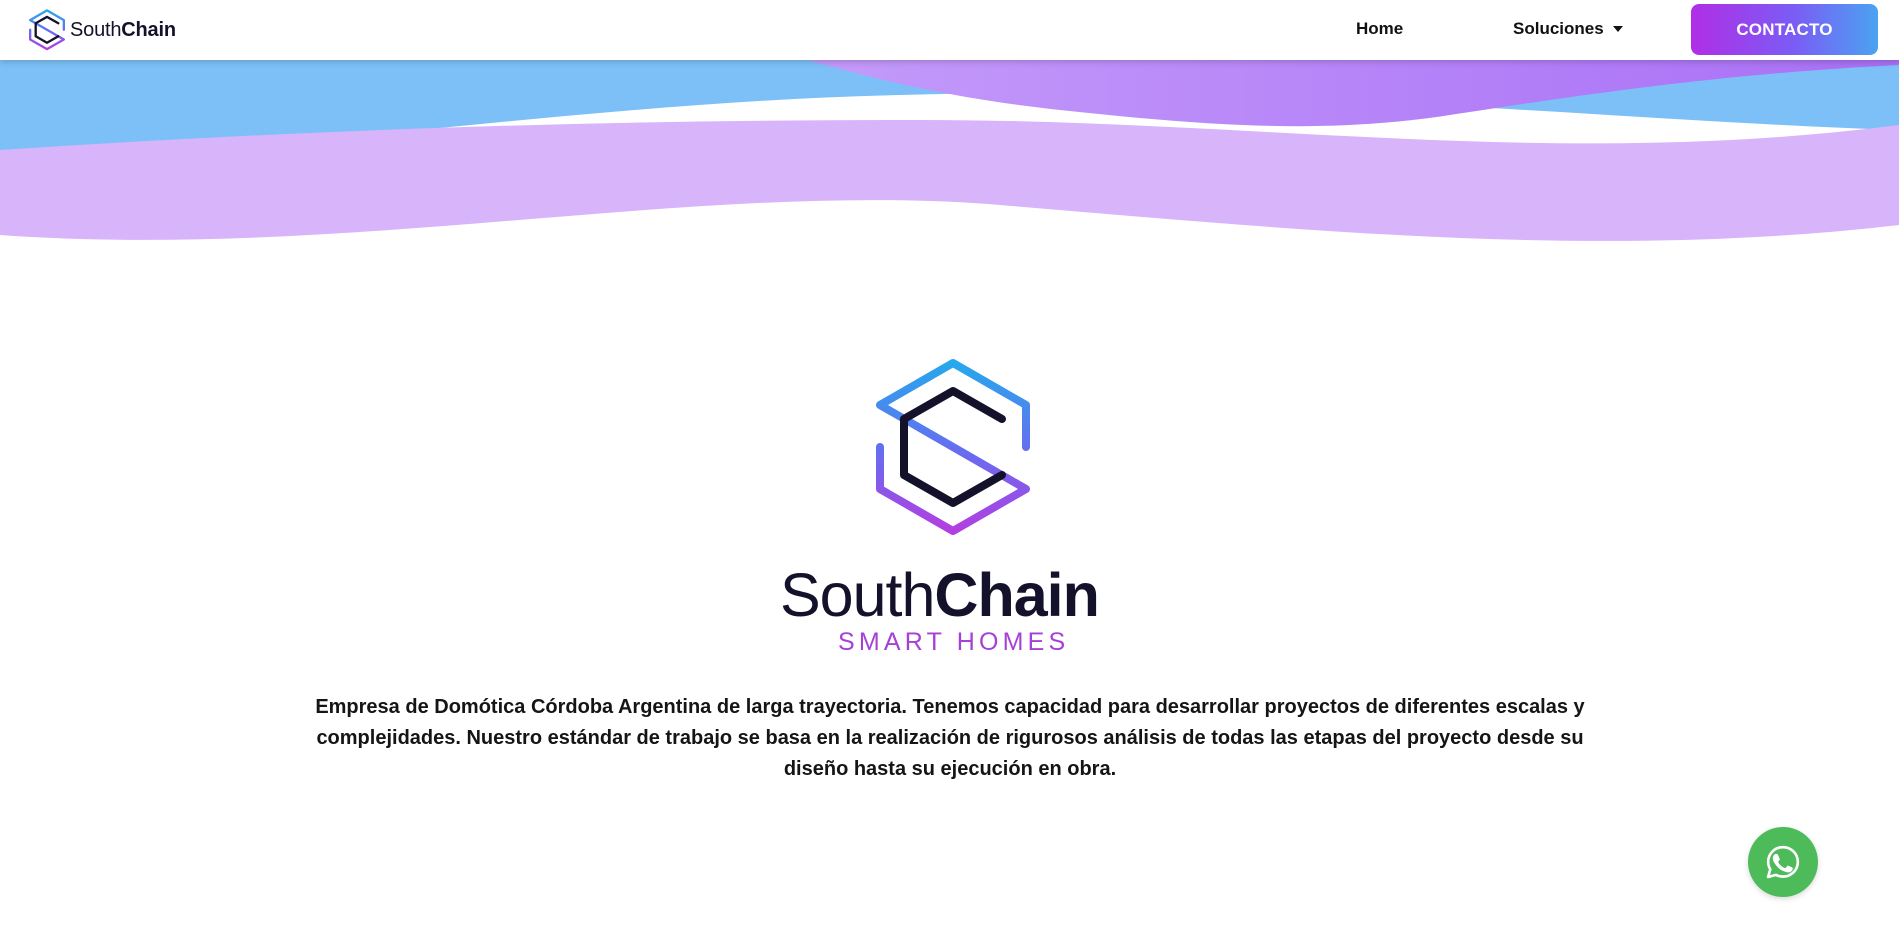  I want to click on header-brand: SouthChain, so click(102, 30).